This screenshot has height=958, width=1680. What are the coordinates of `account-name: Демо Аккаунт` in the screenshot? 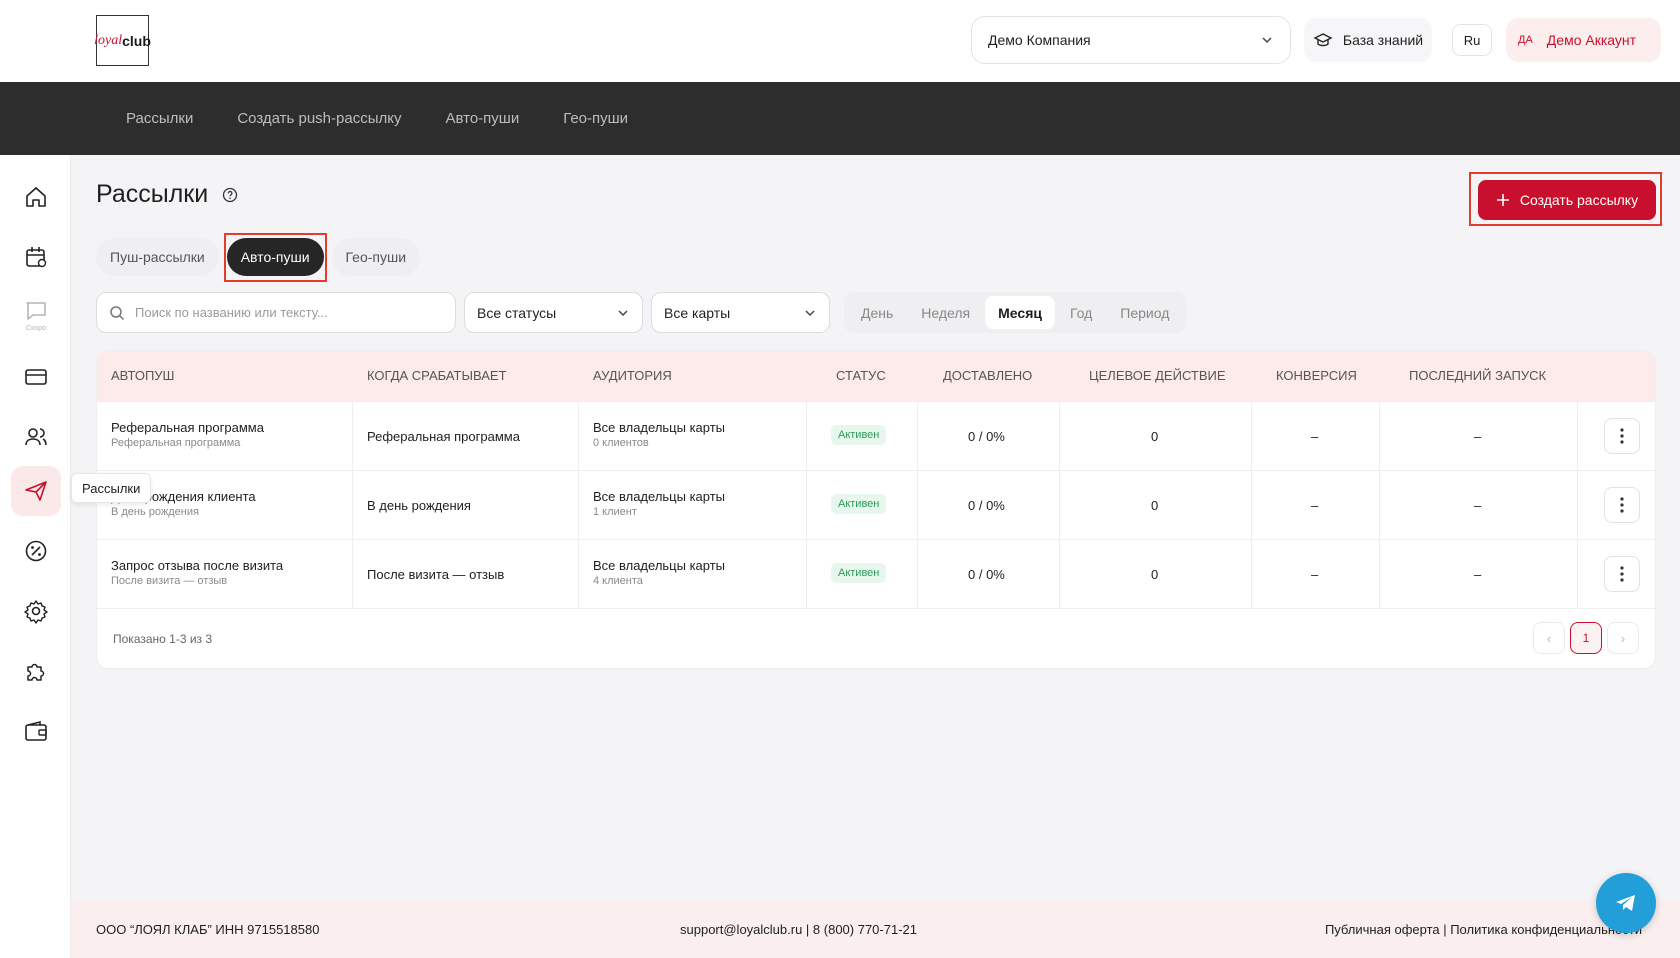 It's located at (1591, 40).